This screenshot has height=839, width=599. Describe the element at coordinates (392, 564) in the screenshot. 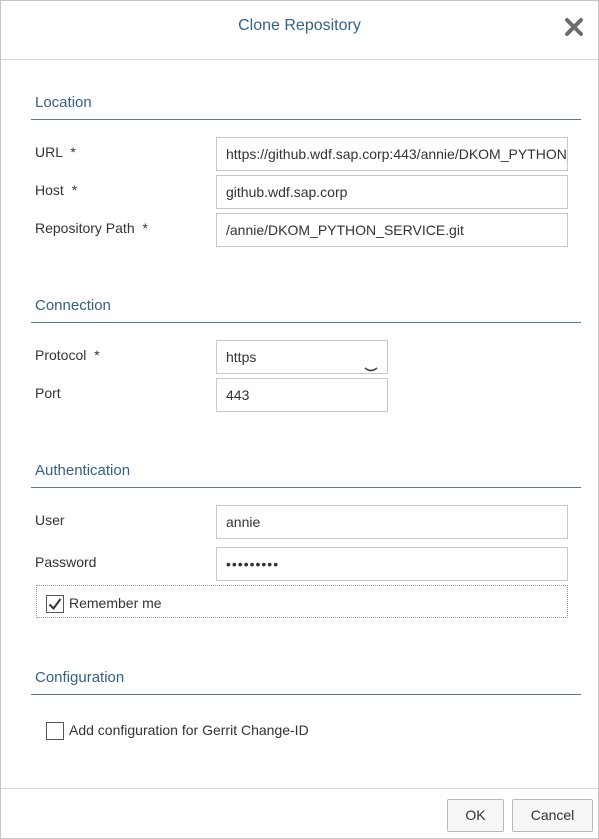

I see `password-input: •••••••••` at that location.